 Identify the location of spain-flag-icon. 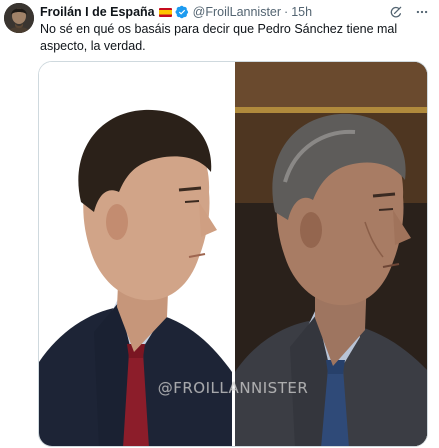
(165, 12).